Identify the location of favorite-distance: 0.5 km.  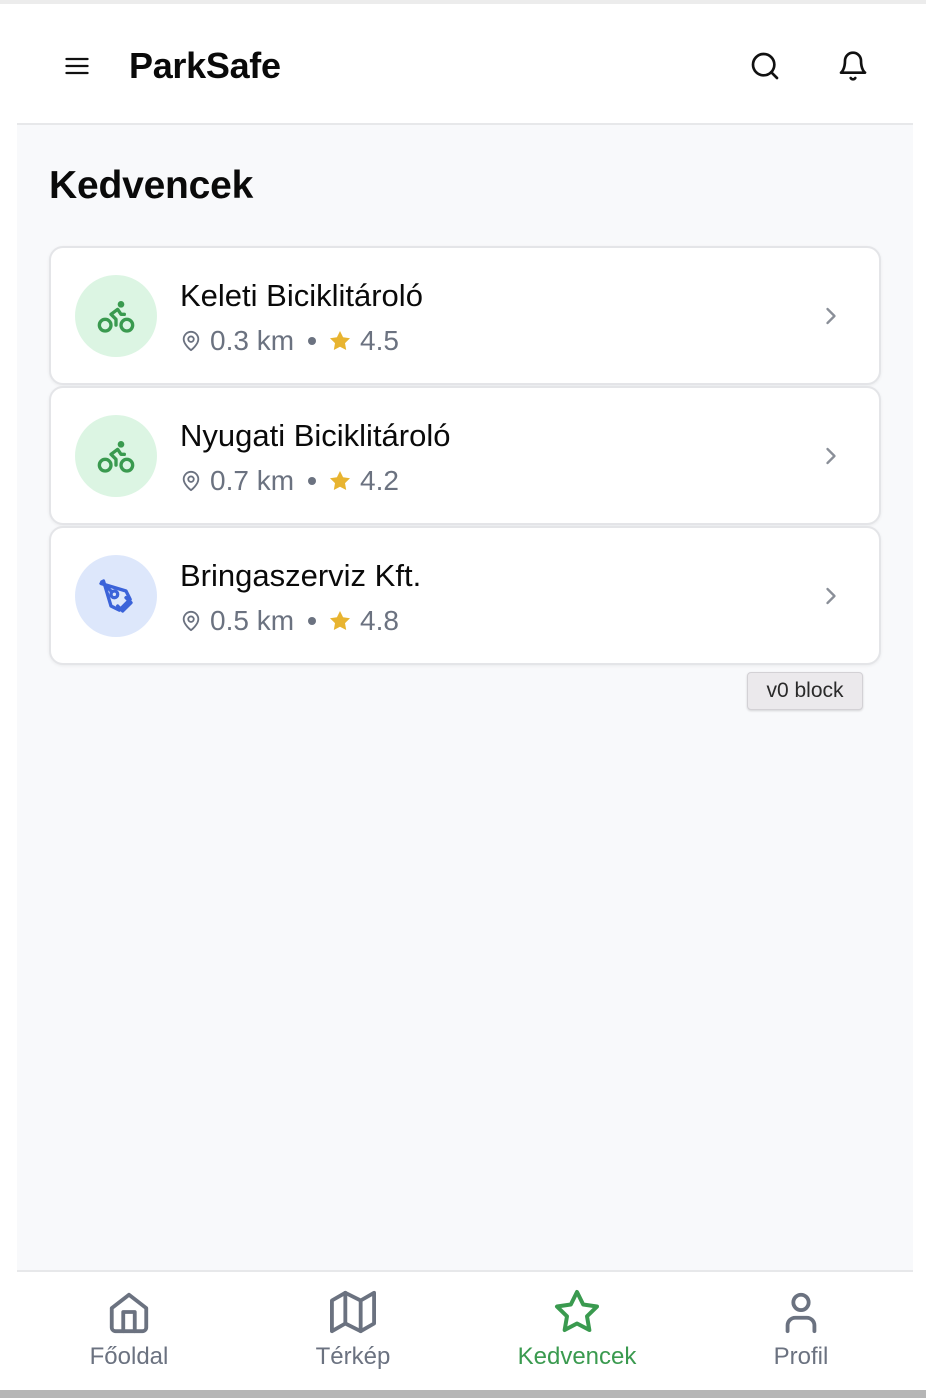
(252, 620).